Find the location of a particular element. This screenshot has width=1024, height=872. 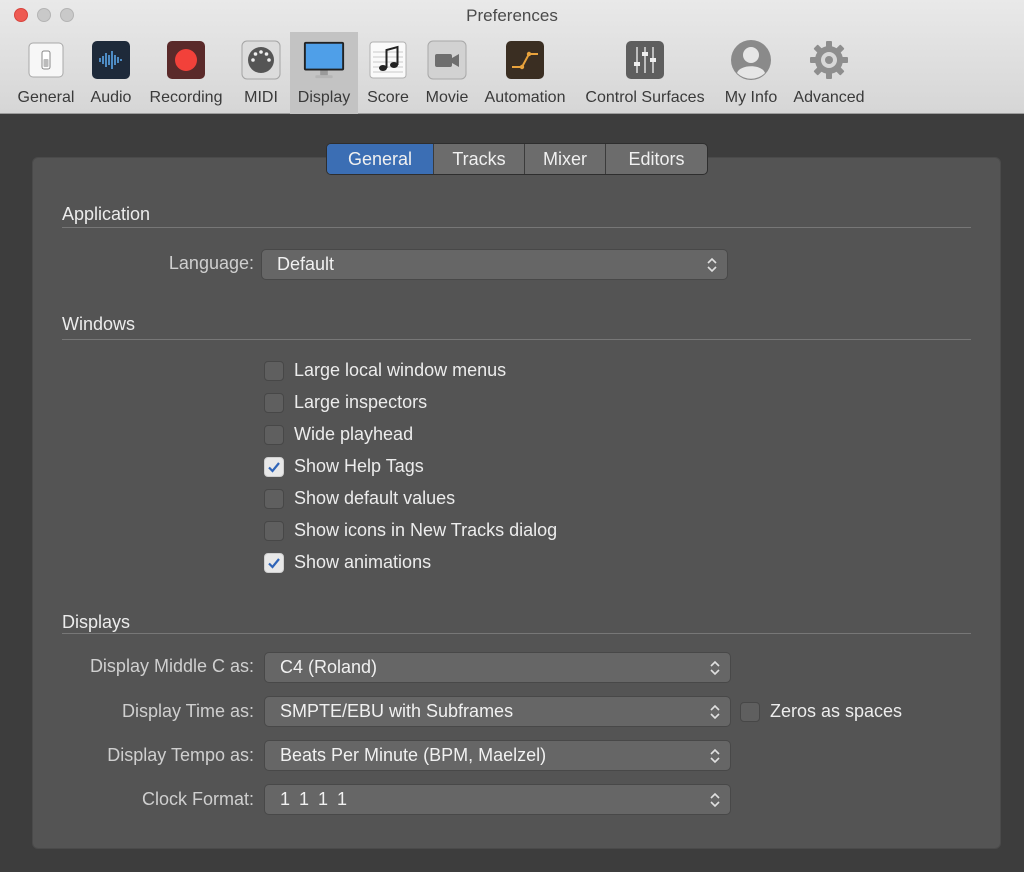

toolbar-label: Recording is located at coordinates (186, 97).